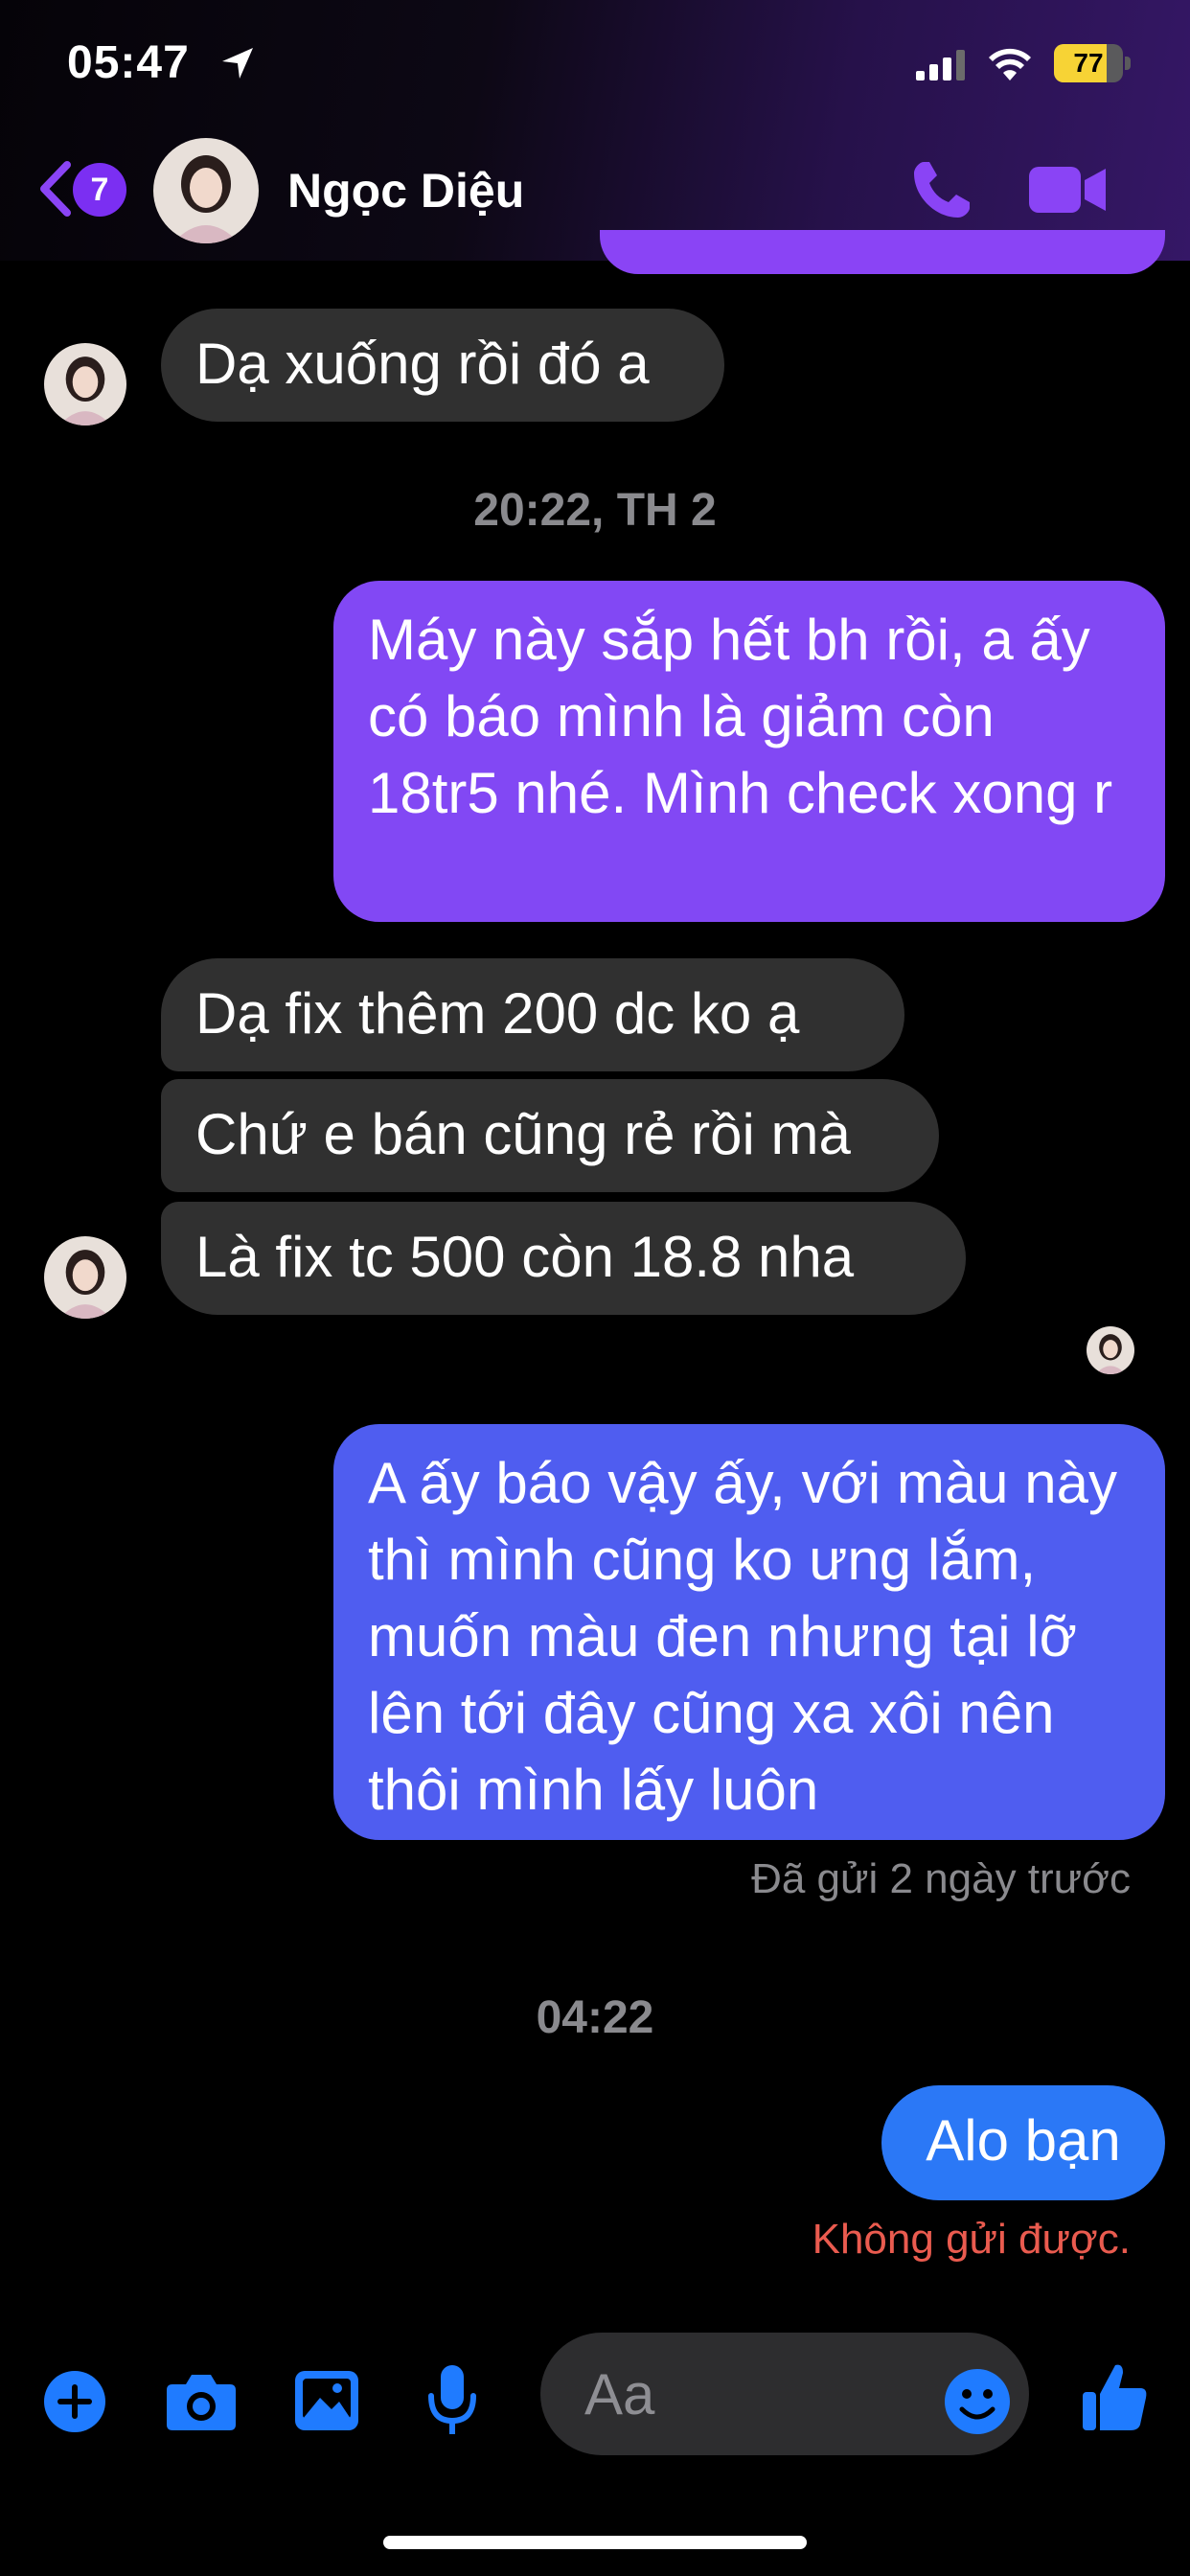 Image resolution: width=1190 pixels, height=2576 pixels. What do you see at coordinates (1068, 190) in the screenshot?
I see `video-camera-icon` at bounding box center [1068, 190].